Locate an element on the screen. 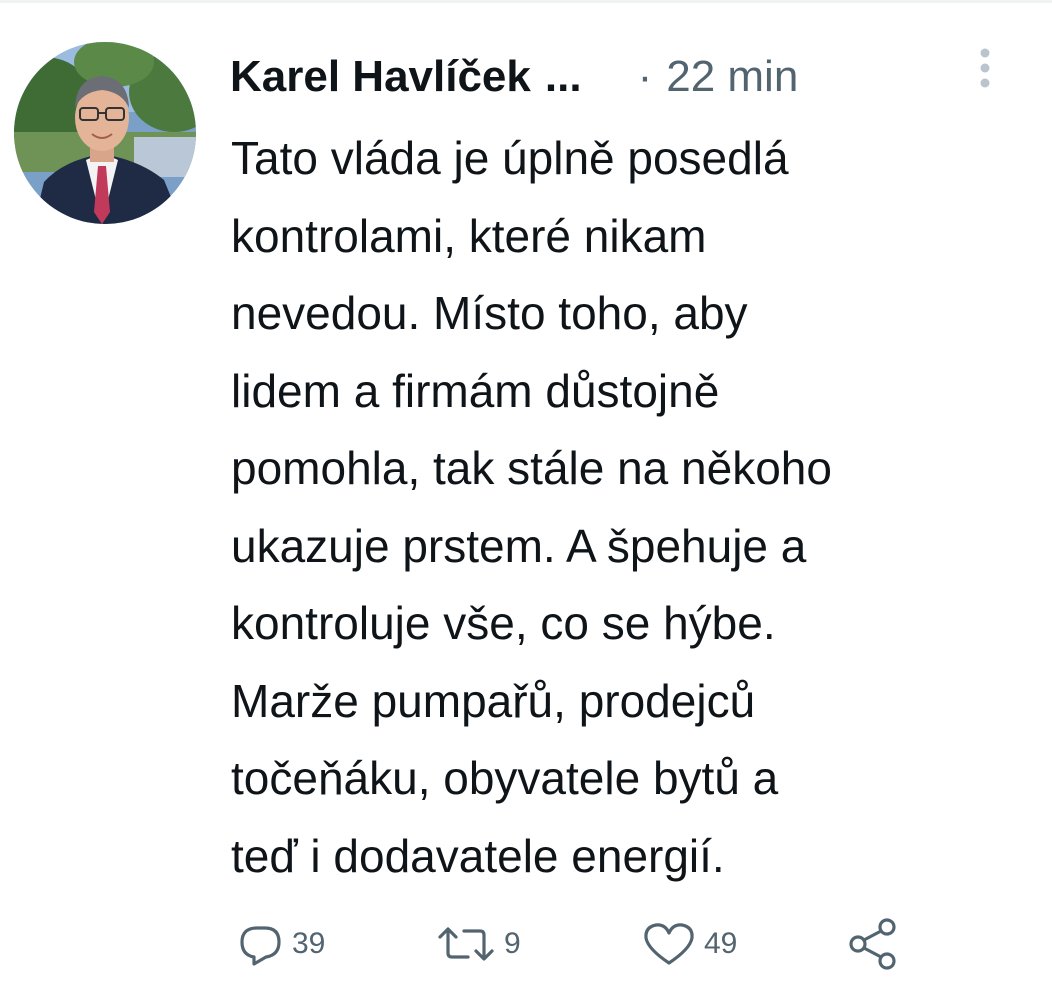 The width and height of the screenshot is (1052, 1002). reply-icon is located at coordinates (260, 946).